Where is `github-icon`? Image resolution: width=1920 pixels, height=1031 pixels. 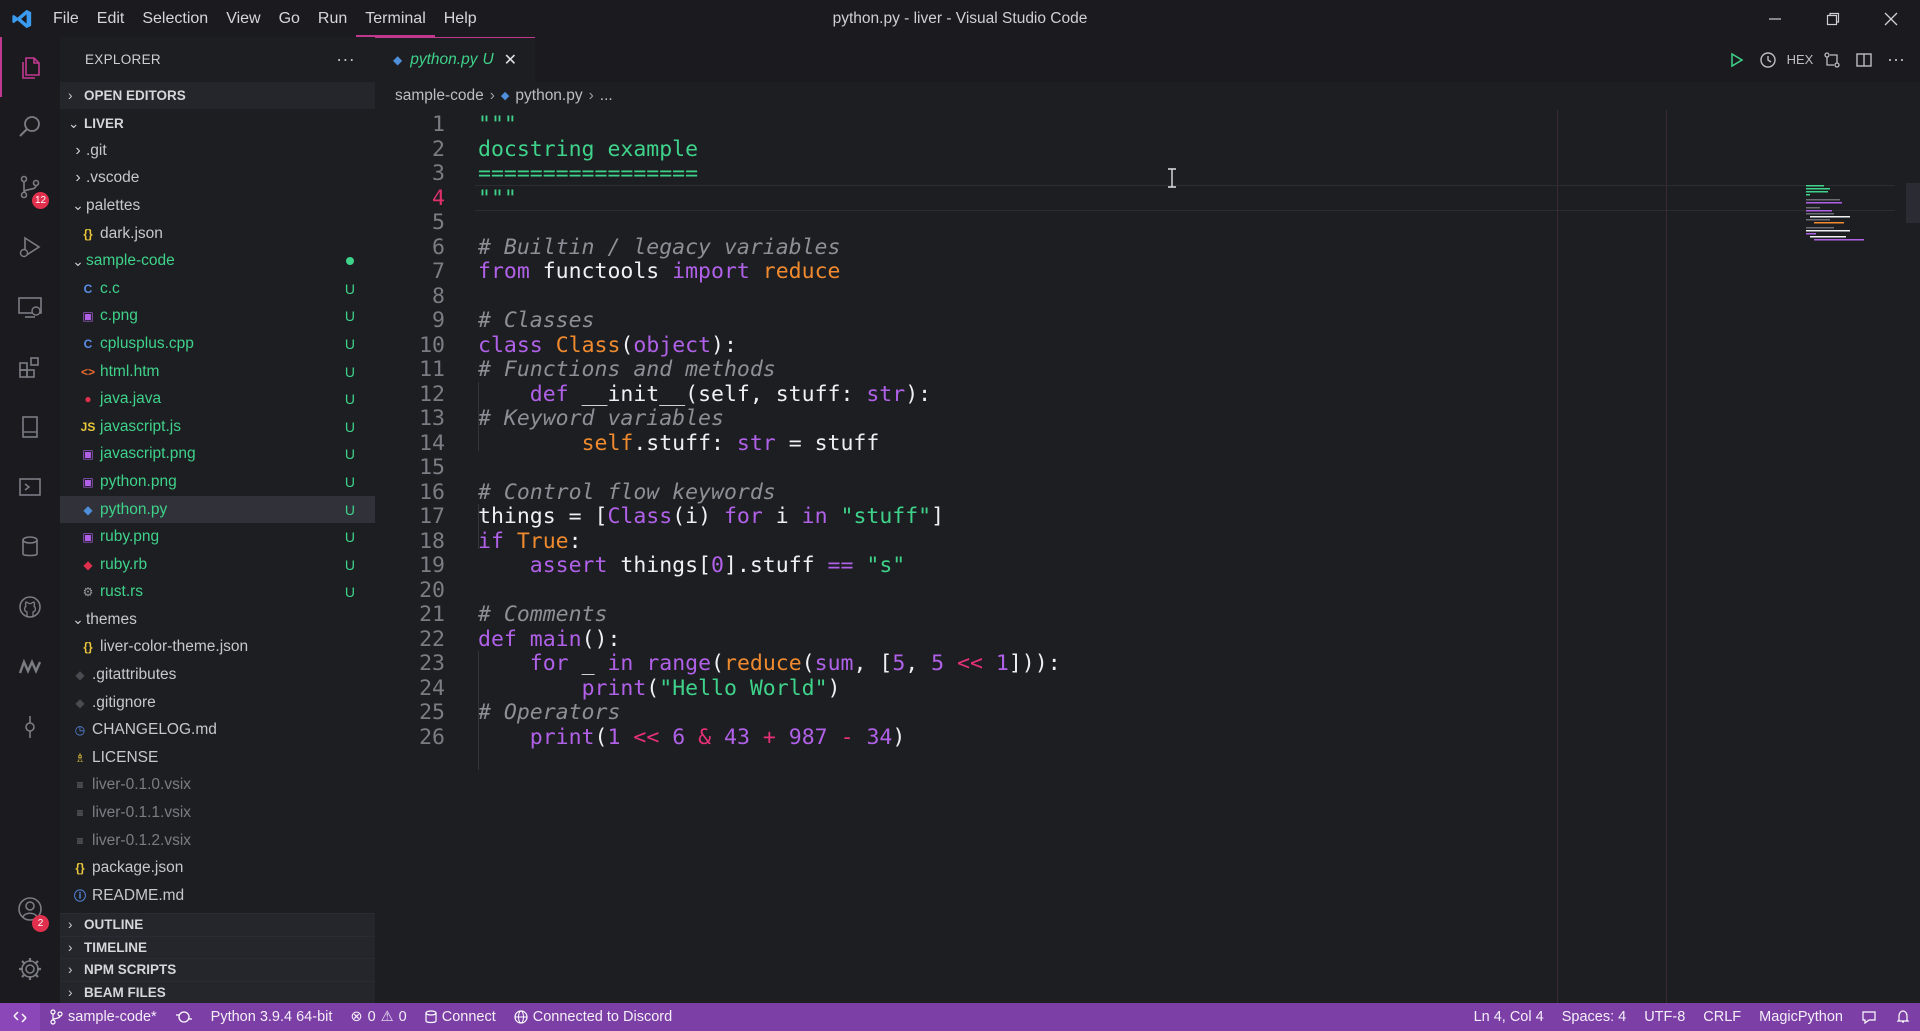 github-icon is located at coordinates (30, 607).